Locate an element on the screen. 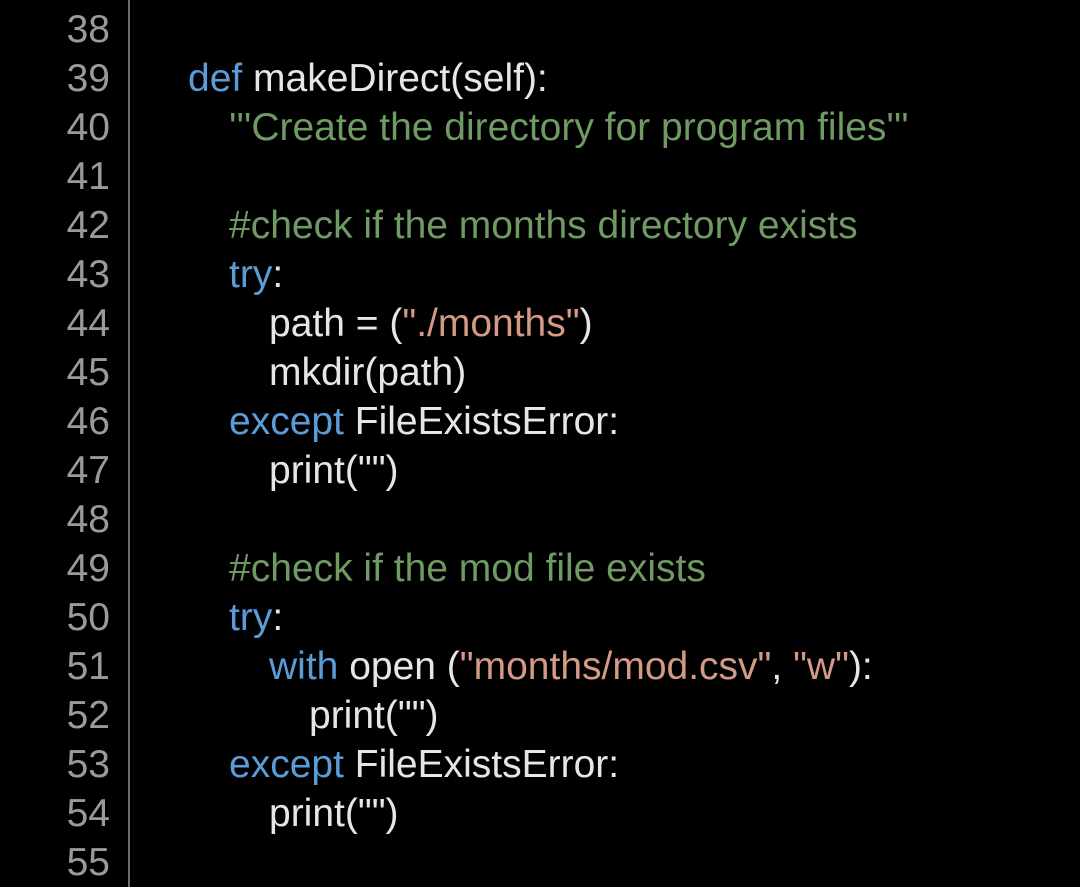  code-line: 48 is located at coordinates (540, 519).